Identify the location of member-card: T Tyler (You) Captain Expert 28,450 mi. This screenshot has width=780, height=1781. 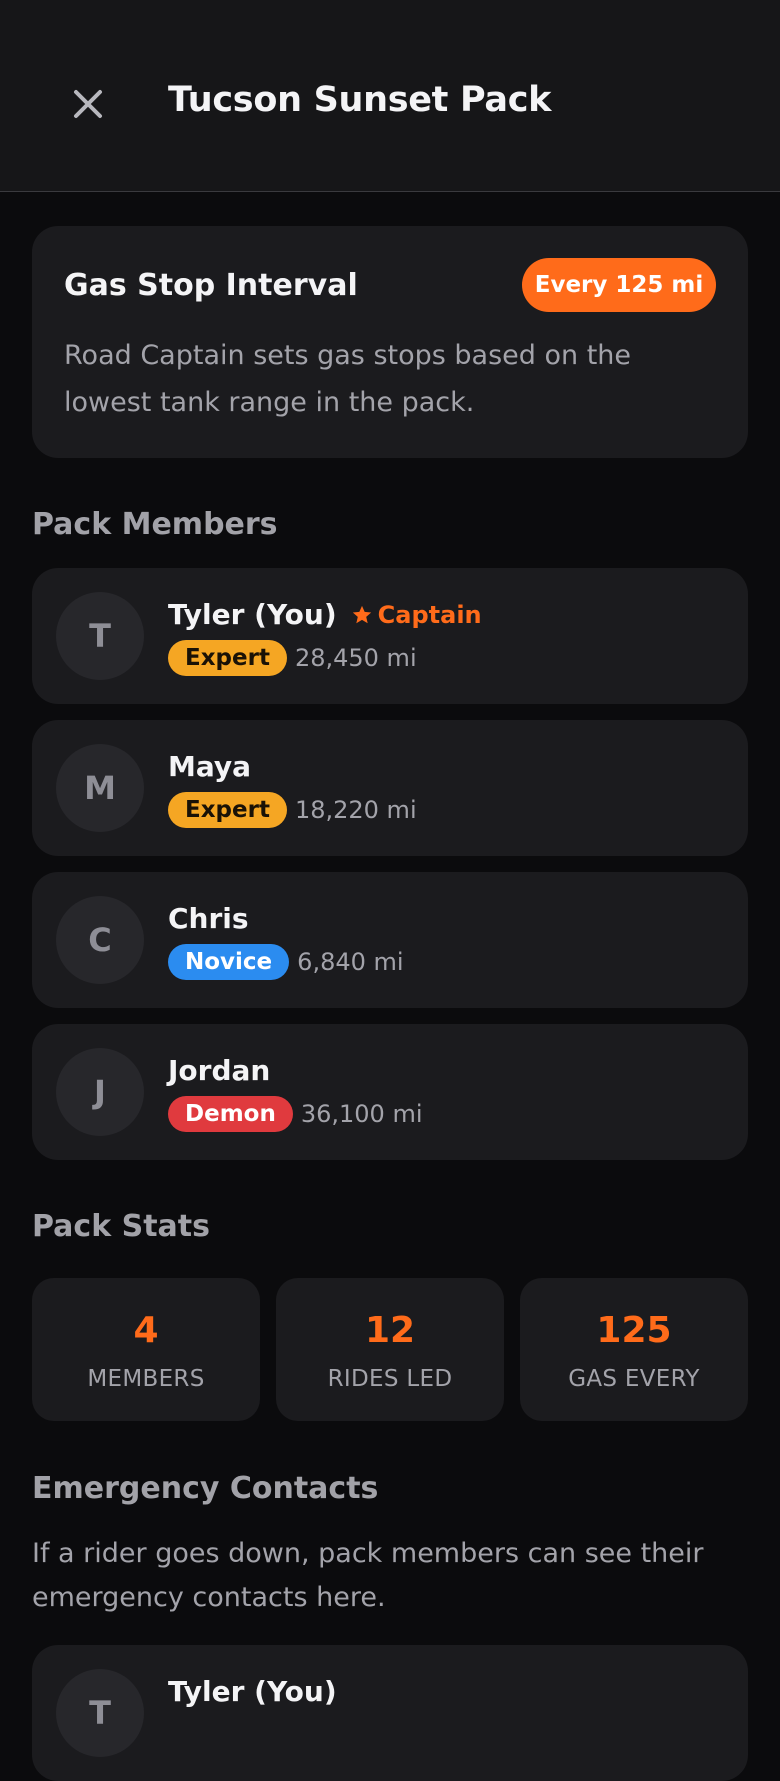
(390, 636).